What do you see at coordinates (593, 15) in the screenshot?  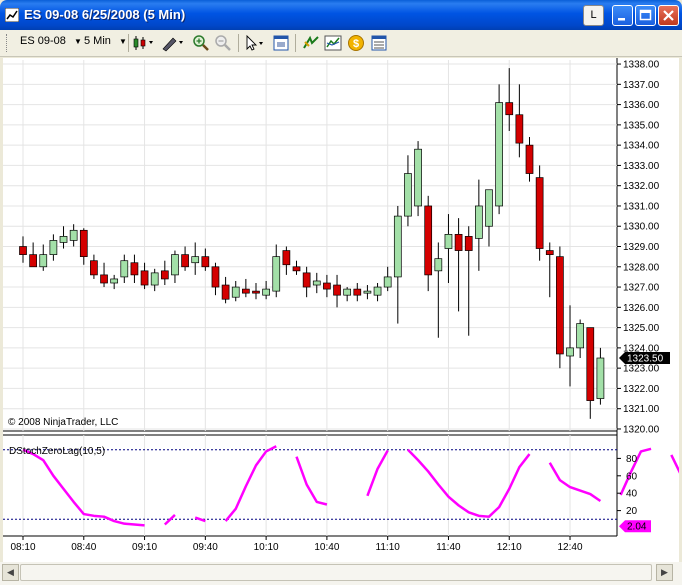 I see `l-button: L` at bounding box center [593, 15].